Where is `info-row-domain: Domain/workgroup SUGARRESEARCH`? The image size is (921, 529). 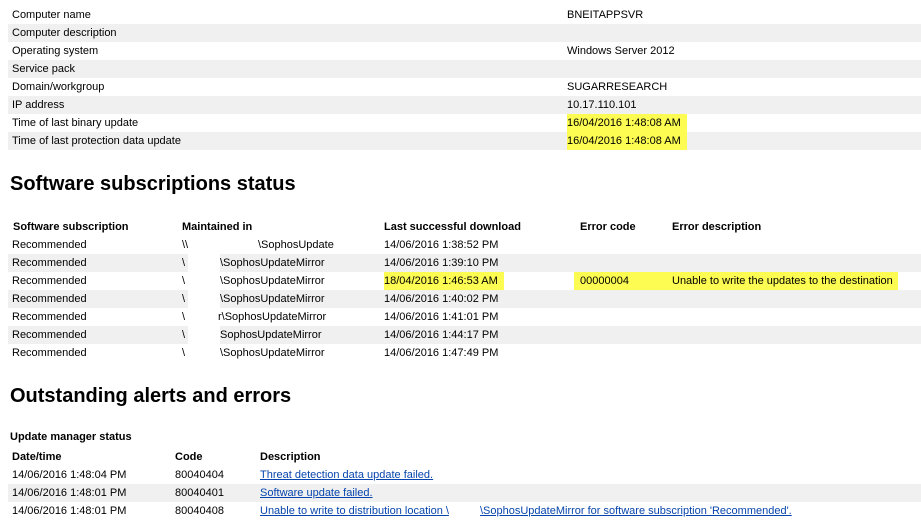 info-row-domain: Domain/workgroup SUGARRESEARCH is located at coordinates (464, 87).